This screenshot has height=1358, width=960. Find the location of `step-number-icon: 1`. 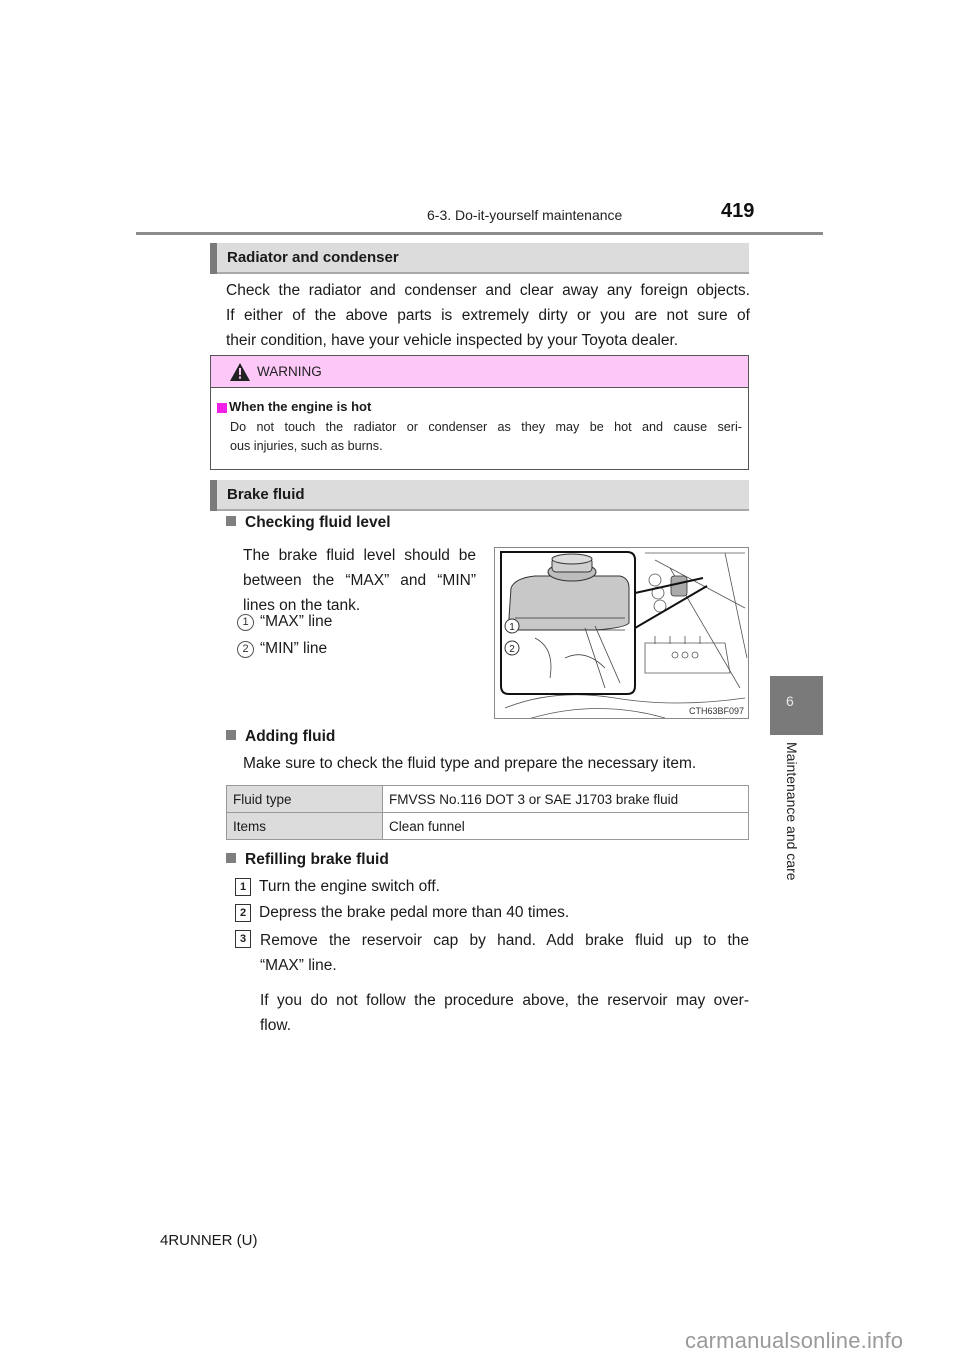

step-number-icon: 1 is located at coordinates (243, 887).